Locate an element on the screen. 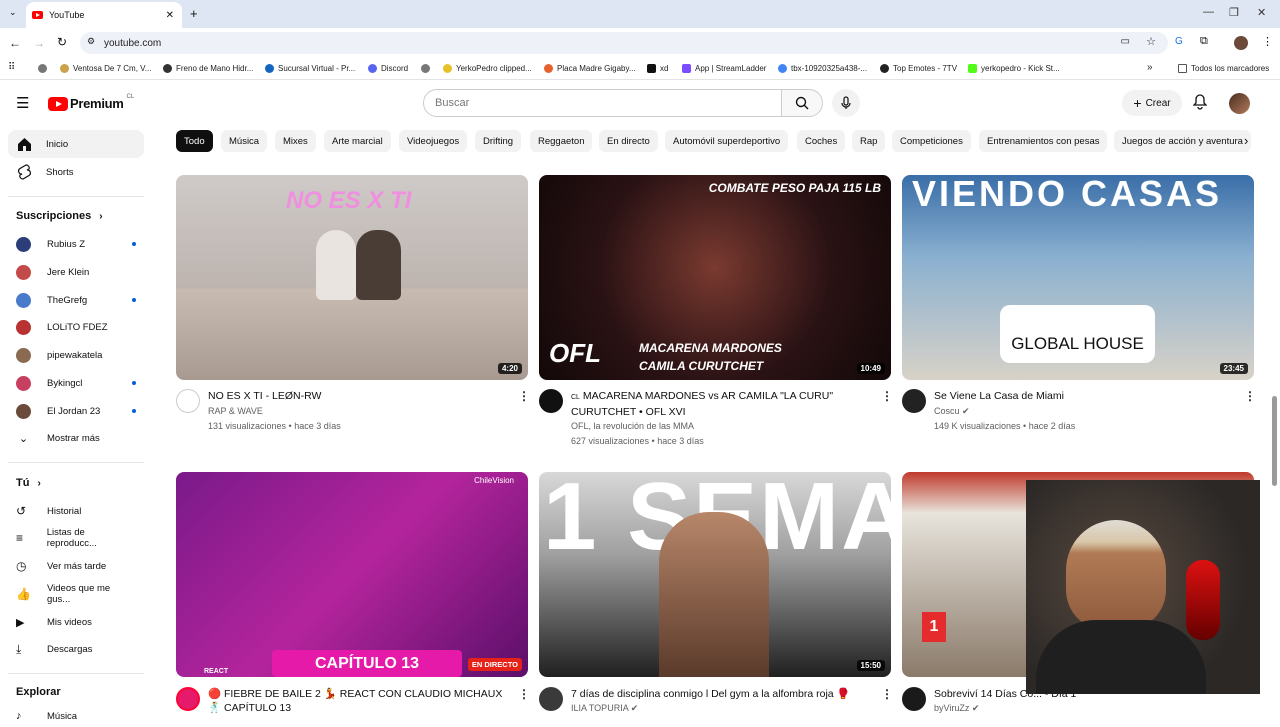  chip: Videojuegos is located at coordinates (433, 141).